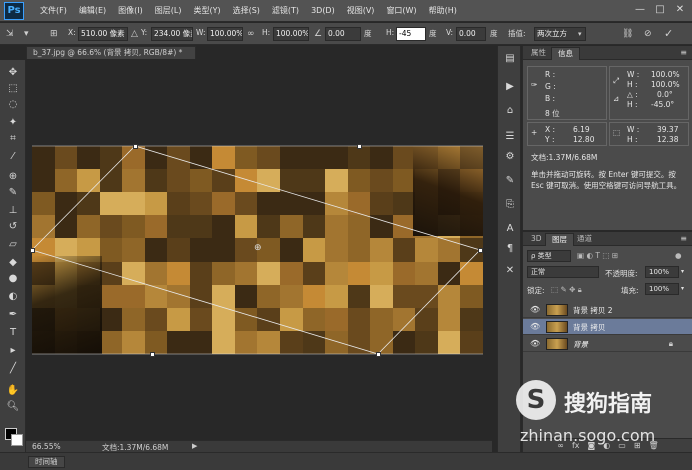  What do you see at coordinates (13, 407) in the screenshot?
I see `zoom-tool-icon: 🔍︎` at bounding box center [13, 407].